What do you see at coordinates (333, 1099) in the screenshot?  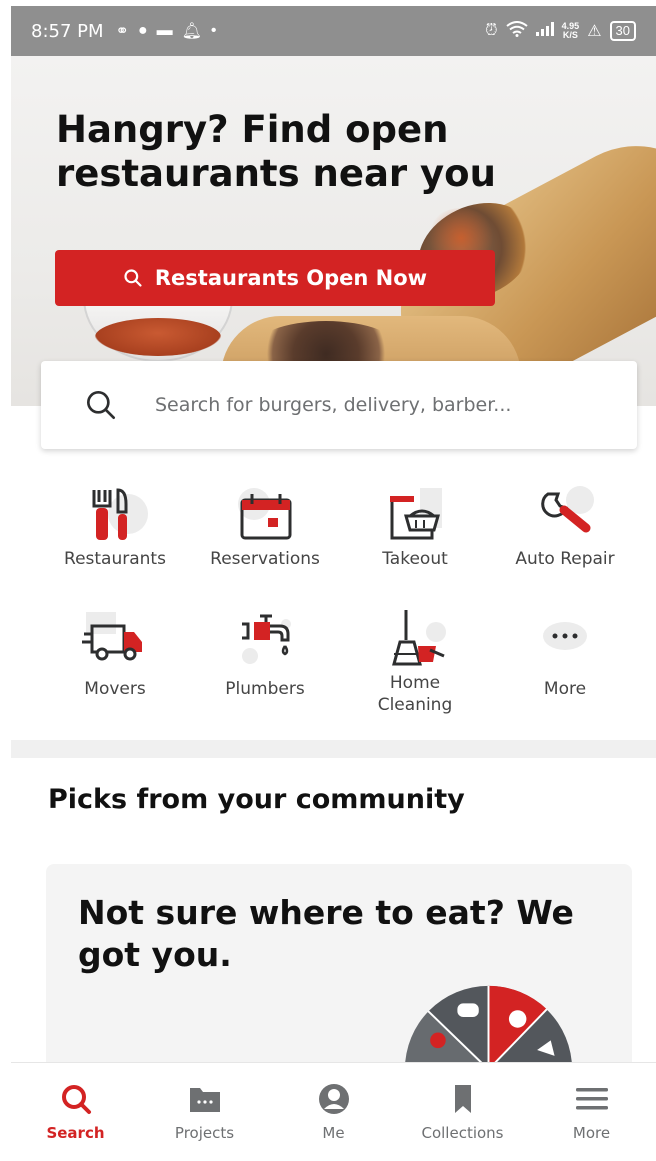 I see `profile-icon` at bounding box center [333, 1099].